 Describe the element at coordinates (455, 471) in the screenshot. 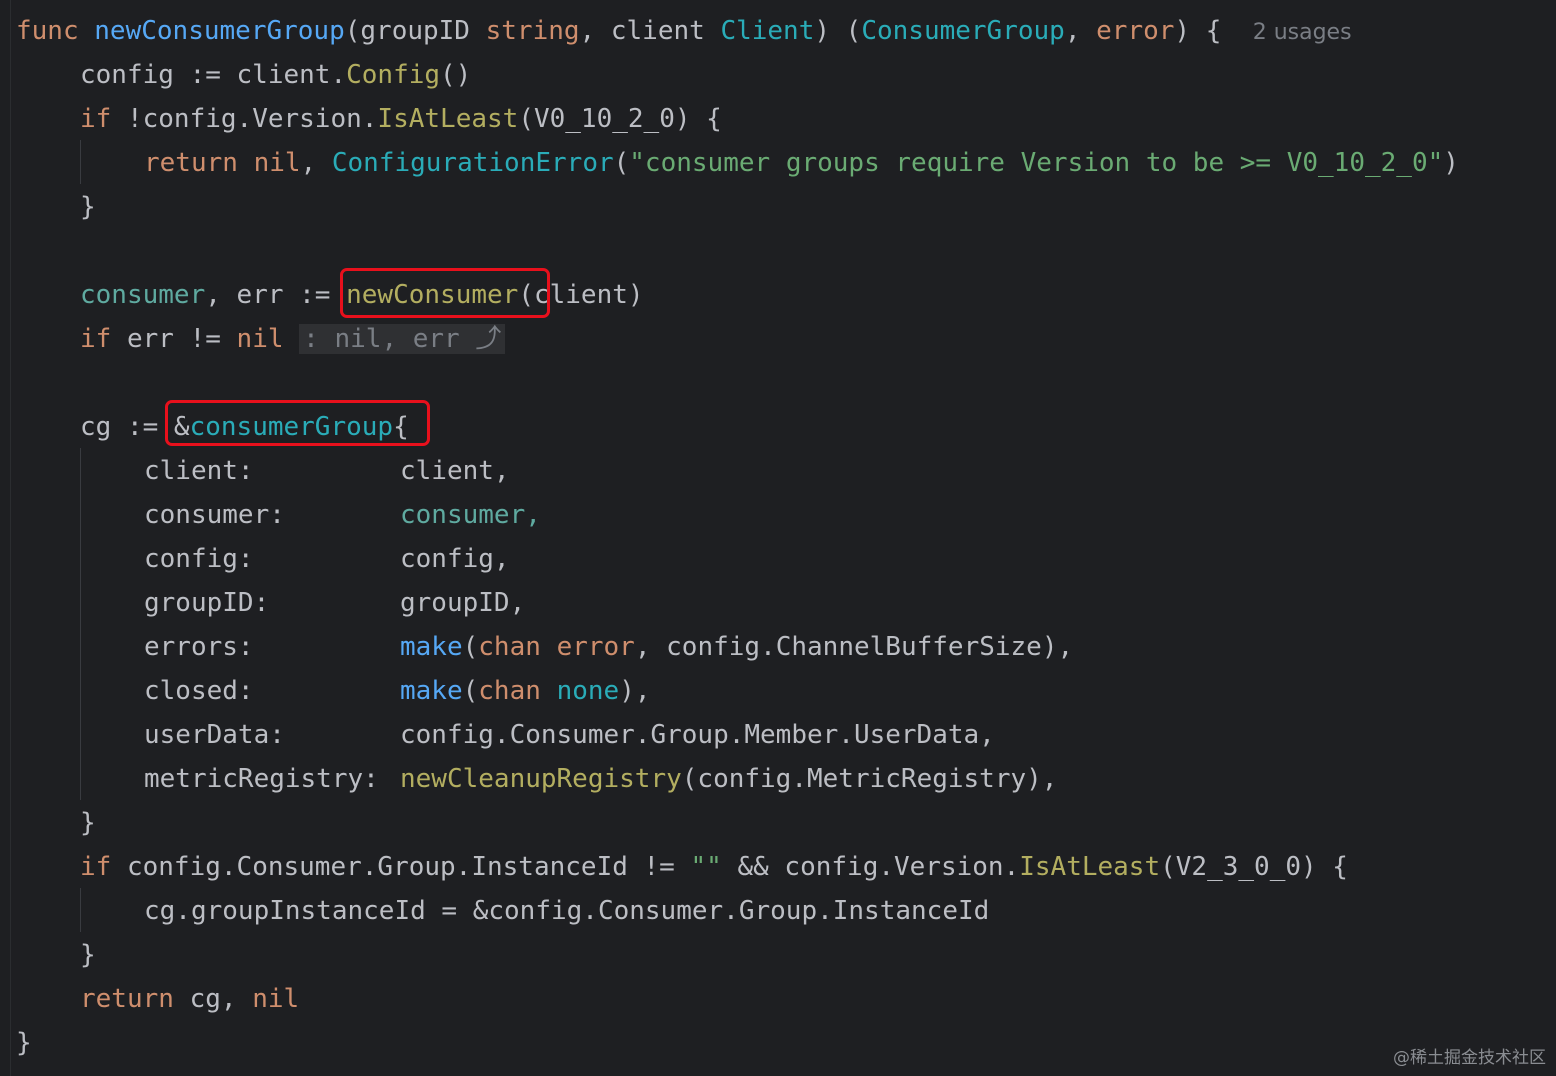

I see `struct-field-value: client,` at that location.